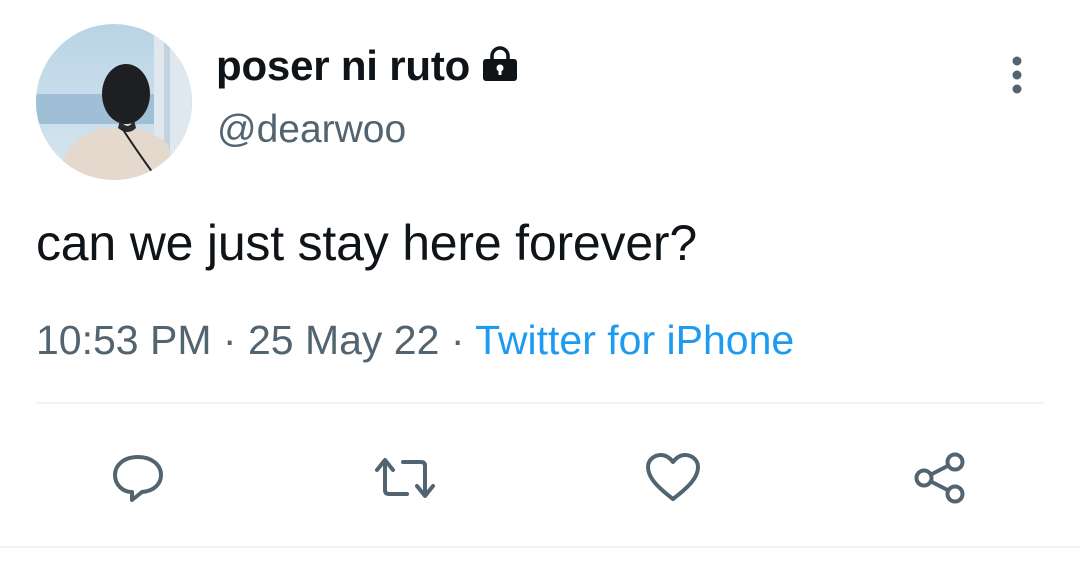 The image size is (1080, 567). What do you see at coordinates (124, 340) in the screenshot?
I see `tweet-time: 10:53 PM` at bounding box center [124, 340].